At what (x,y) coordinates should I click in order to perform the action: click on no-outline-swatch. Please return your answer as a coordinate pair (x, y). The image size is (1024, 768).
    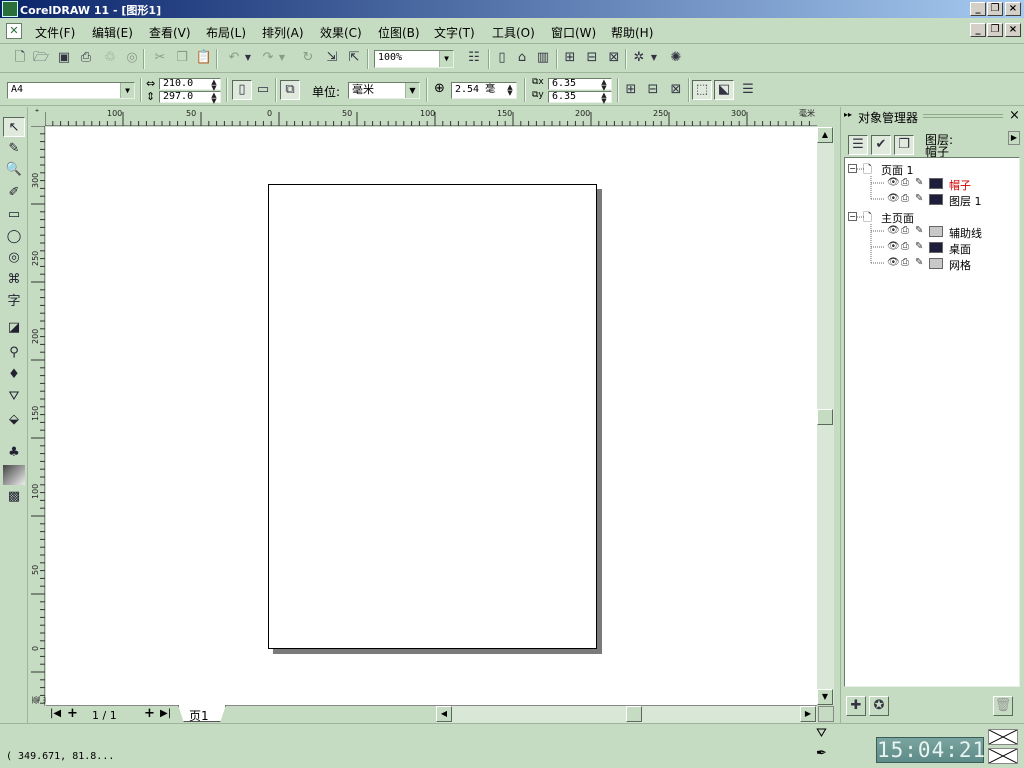
    Looking at the image, I should click on (1003, 756).